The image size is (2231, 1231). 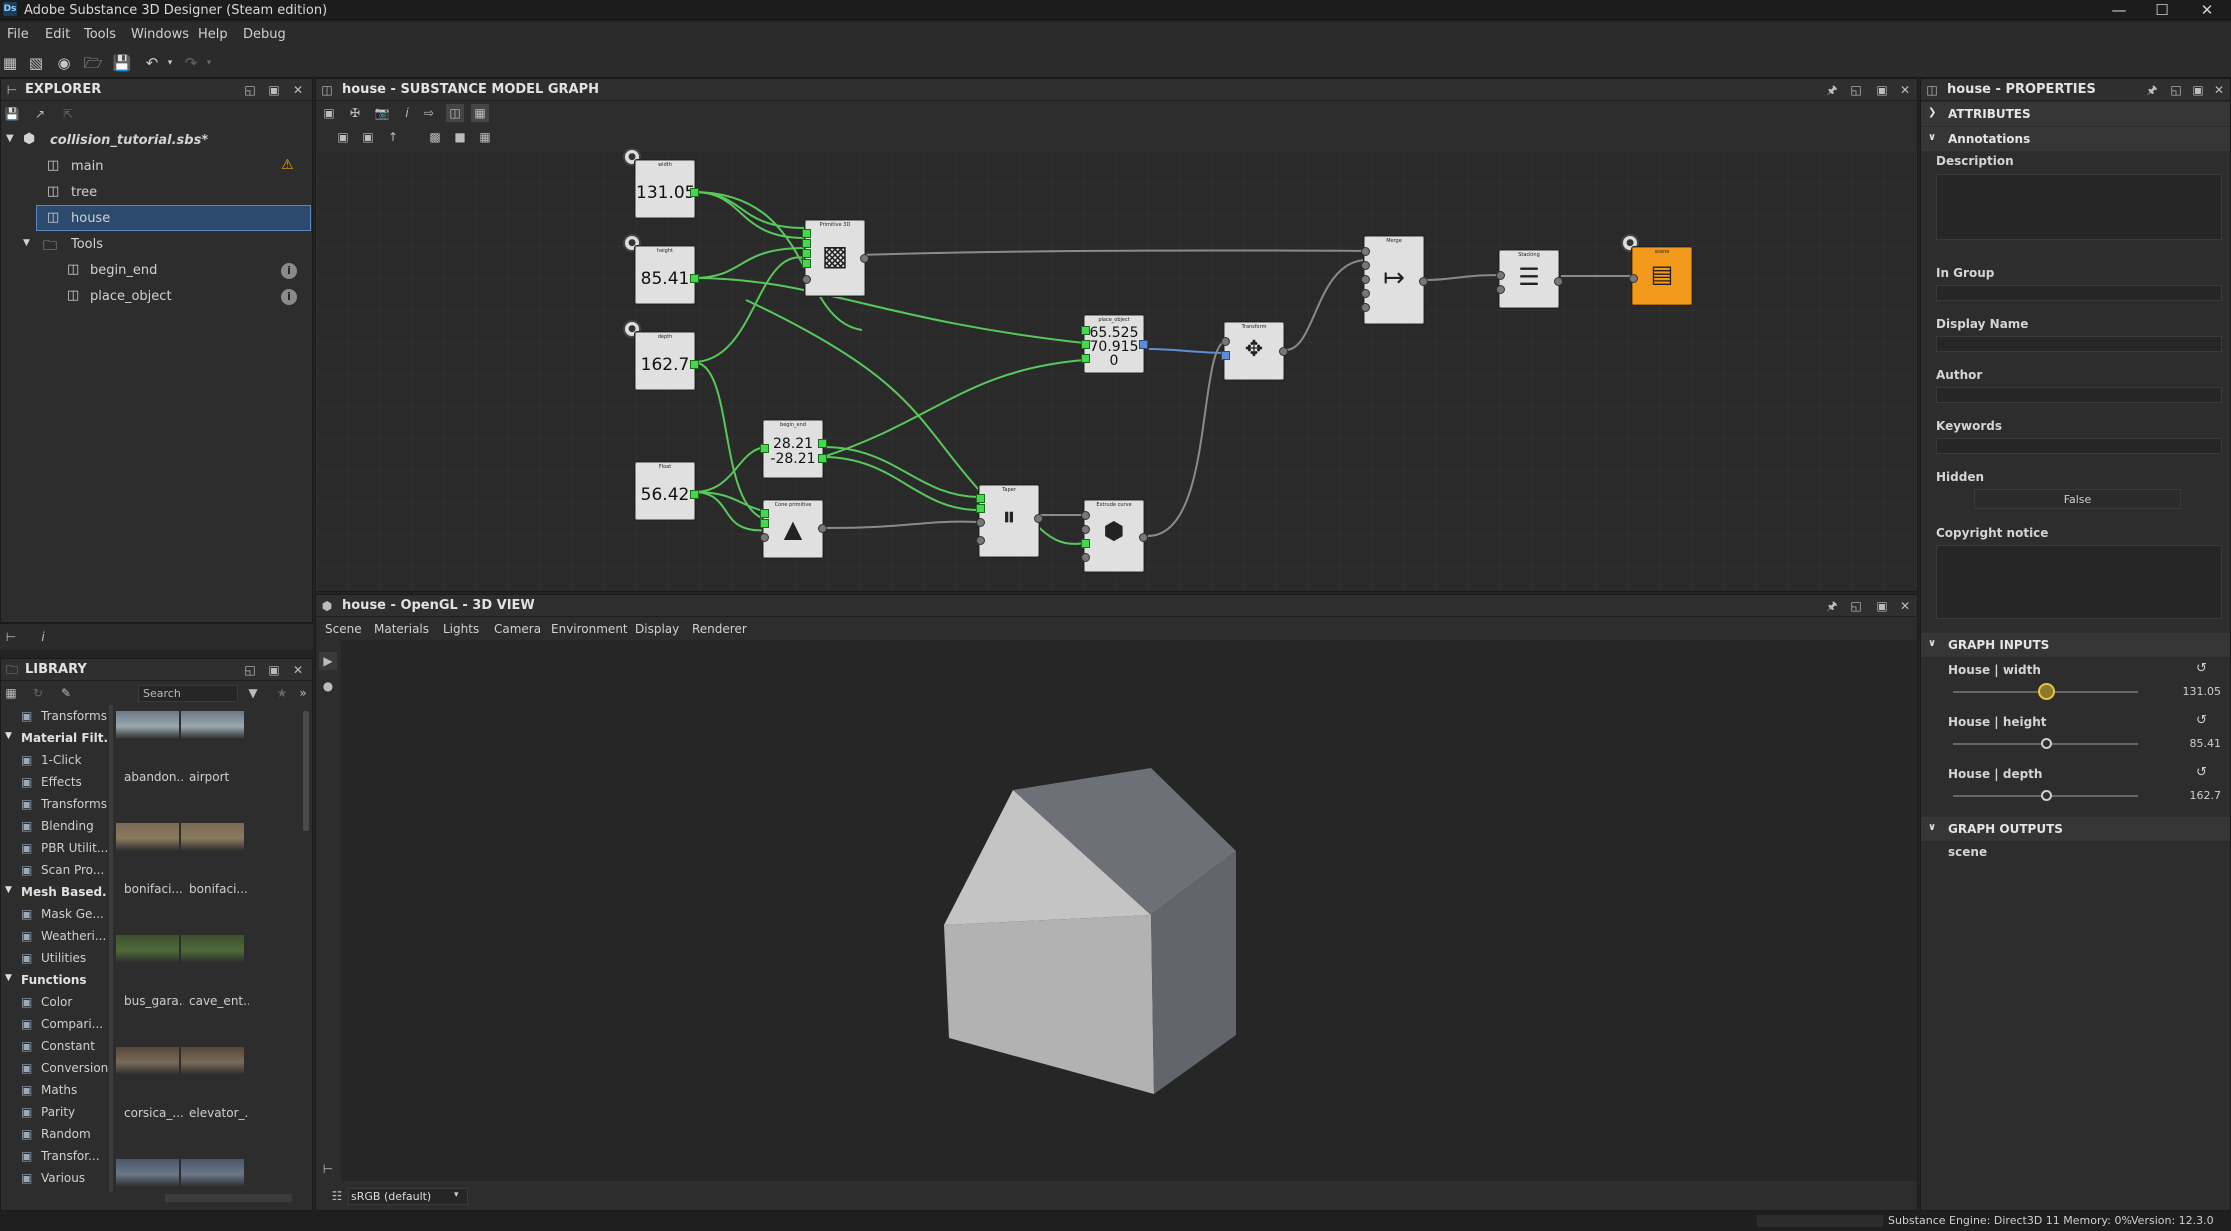 I want to click on info-display-icon: i, so click(x=407, y=113).